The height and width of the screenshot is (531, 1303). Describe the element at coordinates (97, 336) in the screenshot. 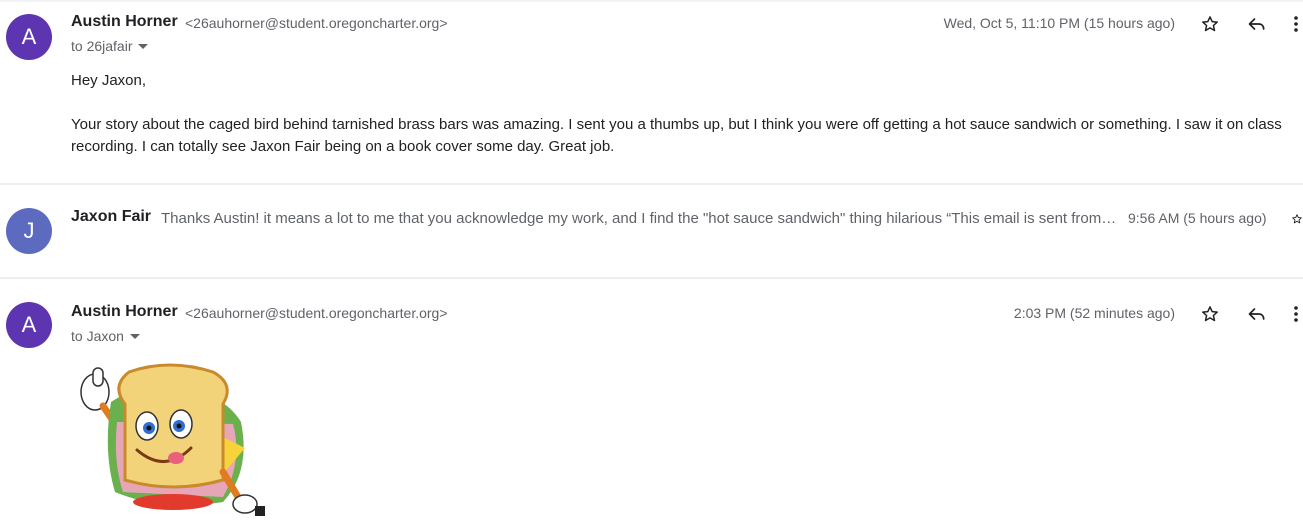

I see `recipient-label: to Jaxon` at that location.